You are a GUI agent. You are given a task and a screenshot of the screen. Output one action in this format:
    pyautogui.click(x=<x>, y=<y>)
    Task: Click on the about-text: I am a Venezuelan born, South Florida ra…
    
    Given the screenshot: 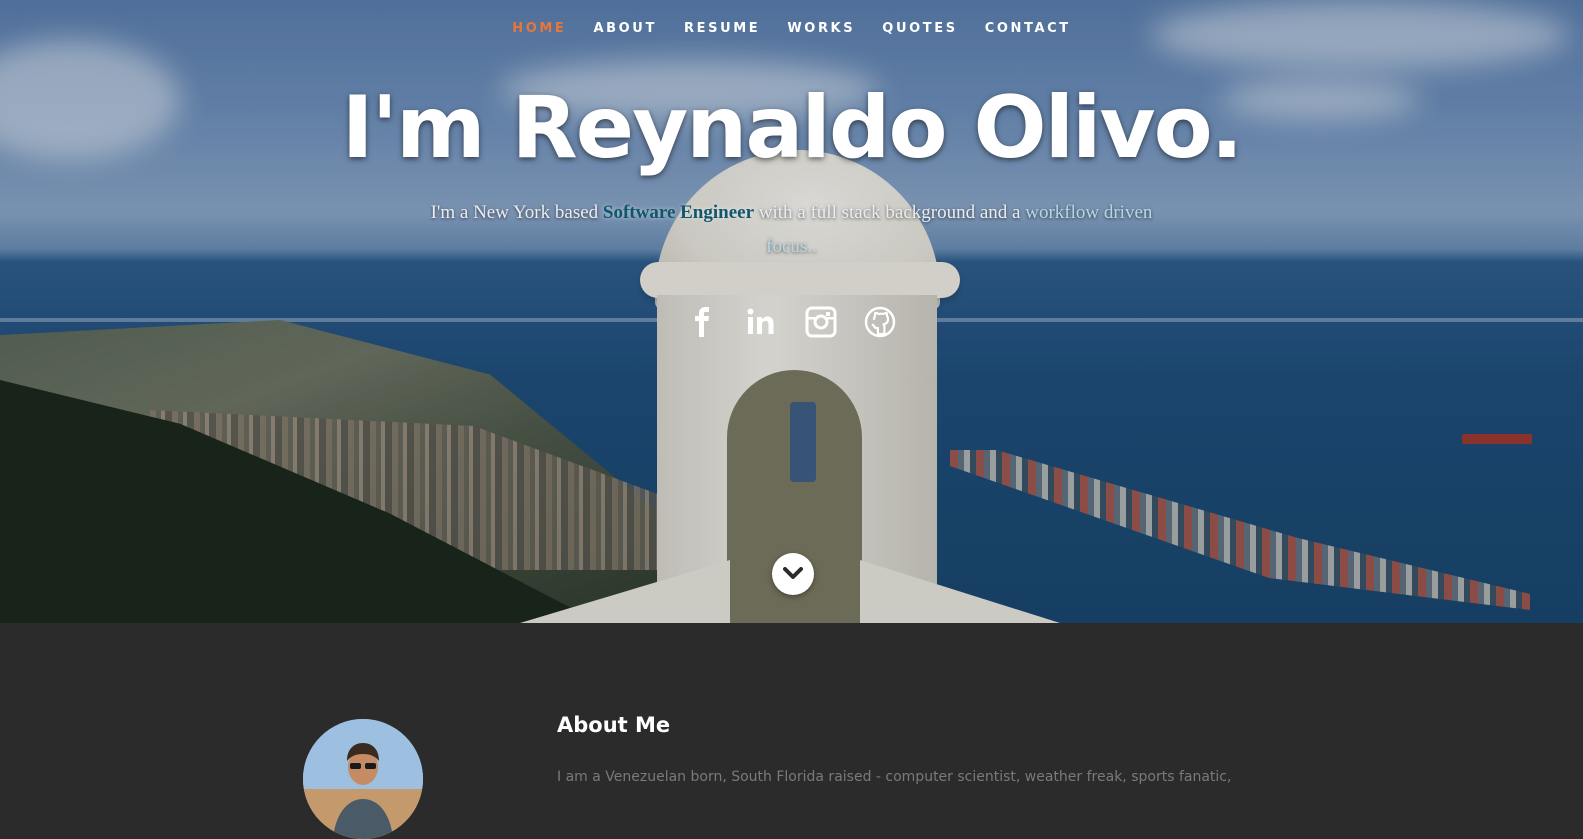 What is the action you would take?
    pyautogui.click(x=894, y=777)
    